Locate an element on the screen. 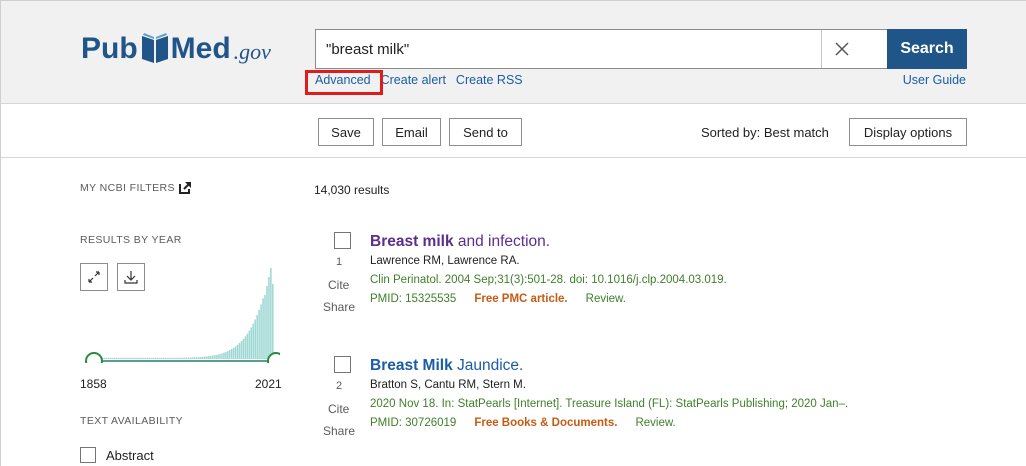 Image resolution: width=1026 pixels, height=466 pixels. abstract-checkbox is located at coordinates (88, 455).